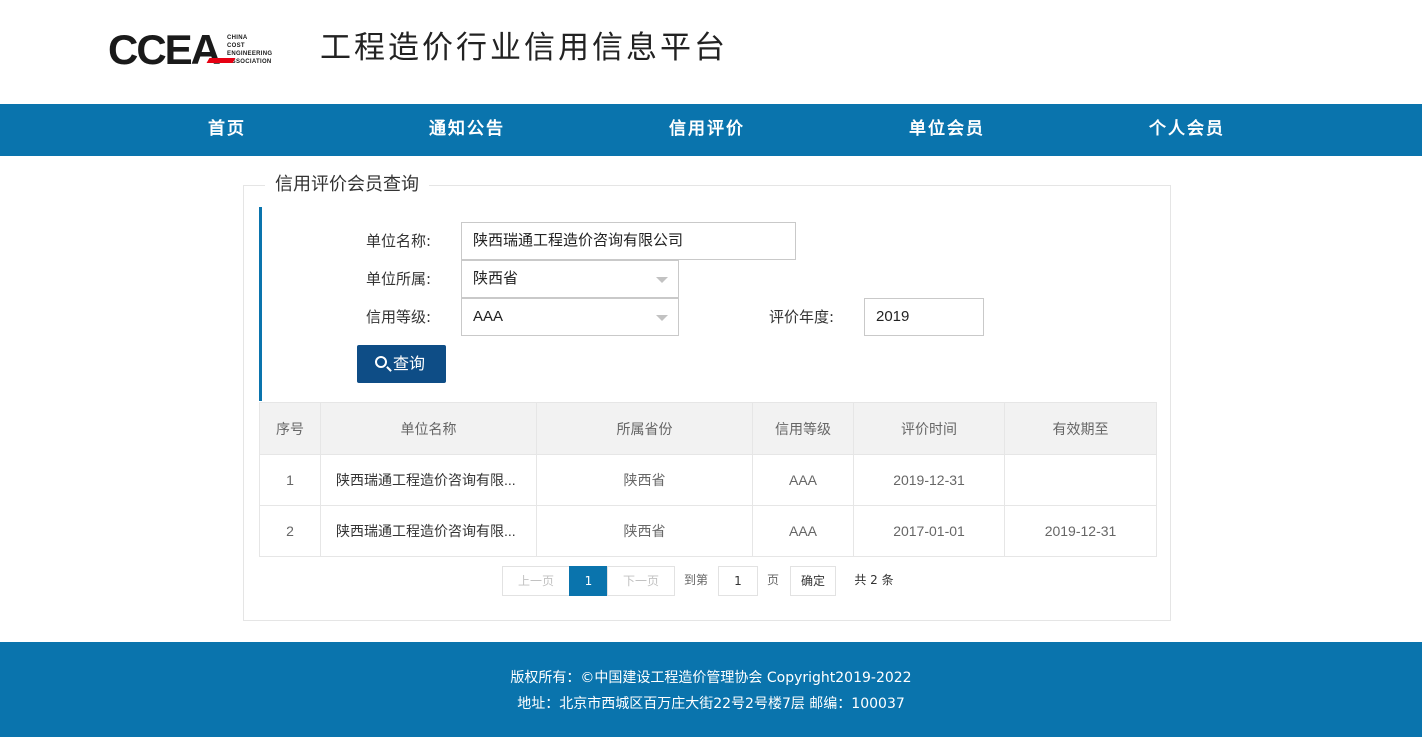 This screenshot has width=1422, height=737. I want to click on total-count: 共 2 条, so click(874, 580).